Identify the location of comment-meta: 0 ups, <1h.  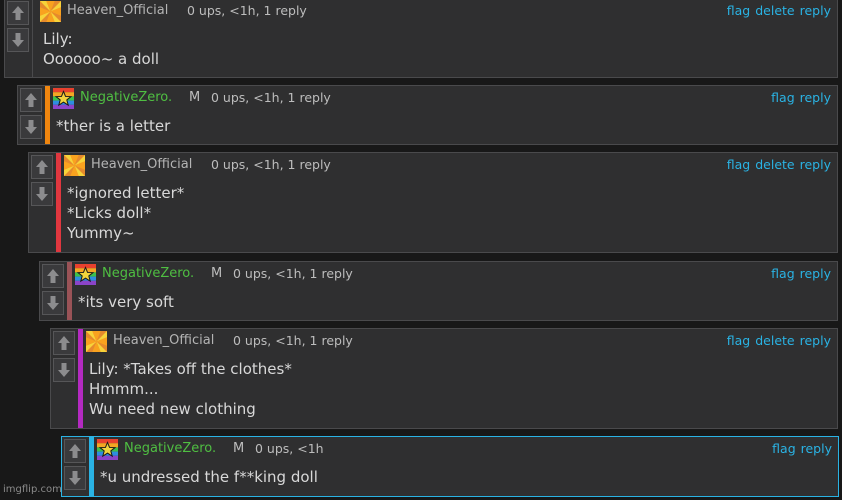
(289, 448).